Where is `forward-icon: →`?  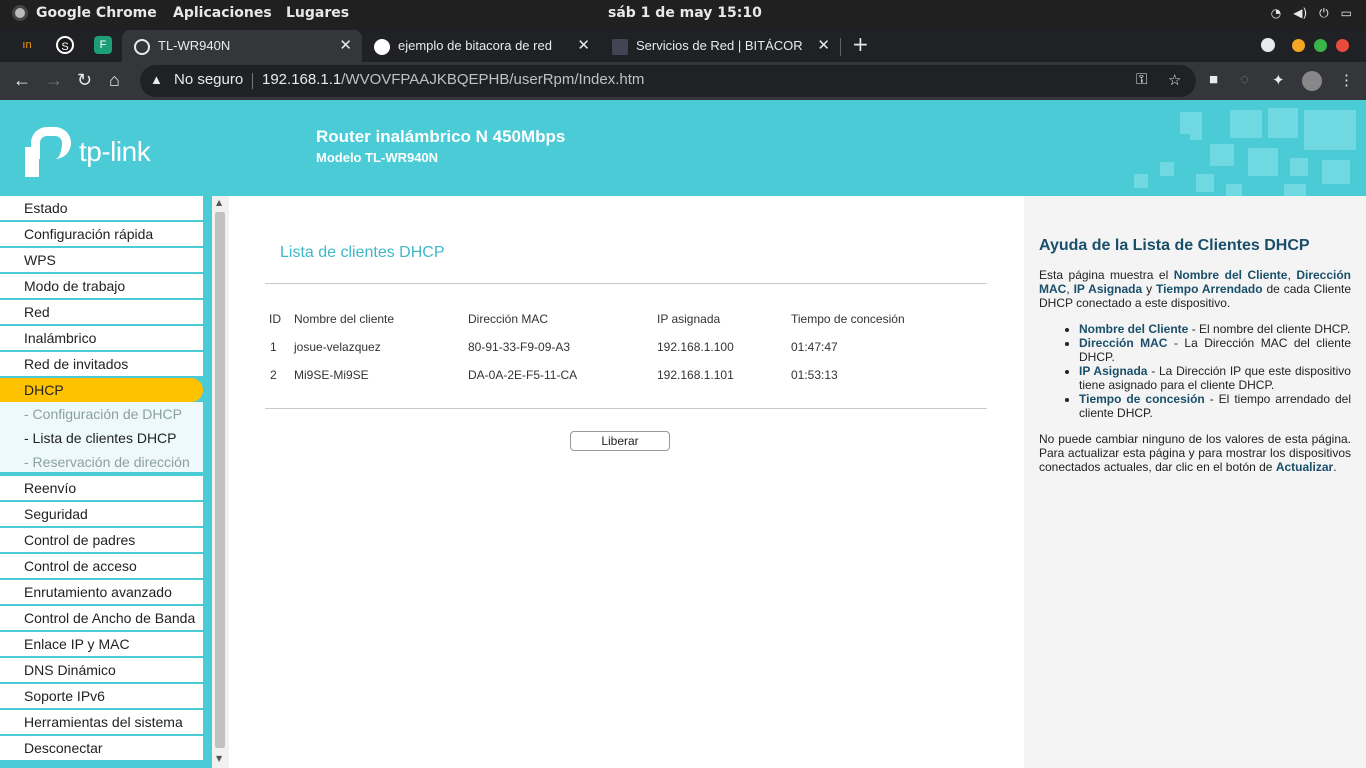
forward-icon: → is located at coordinates (54, 80).